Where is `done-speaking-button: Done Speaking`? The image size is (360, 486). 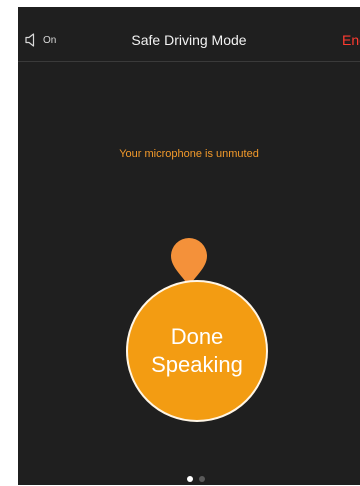 done-speaking-button: Done Speaking is located at coordinates (197, 351).